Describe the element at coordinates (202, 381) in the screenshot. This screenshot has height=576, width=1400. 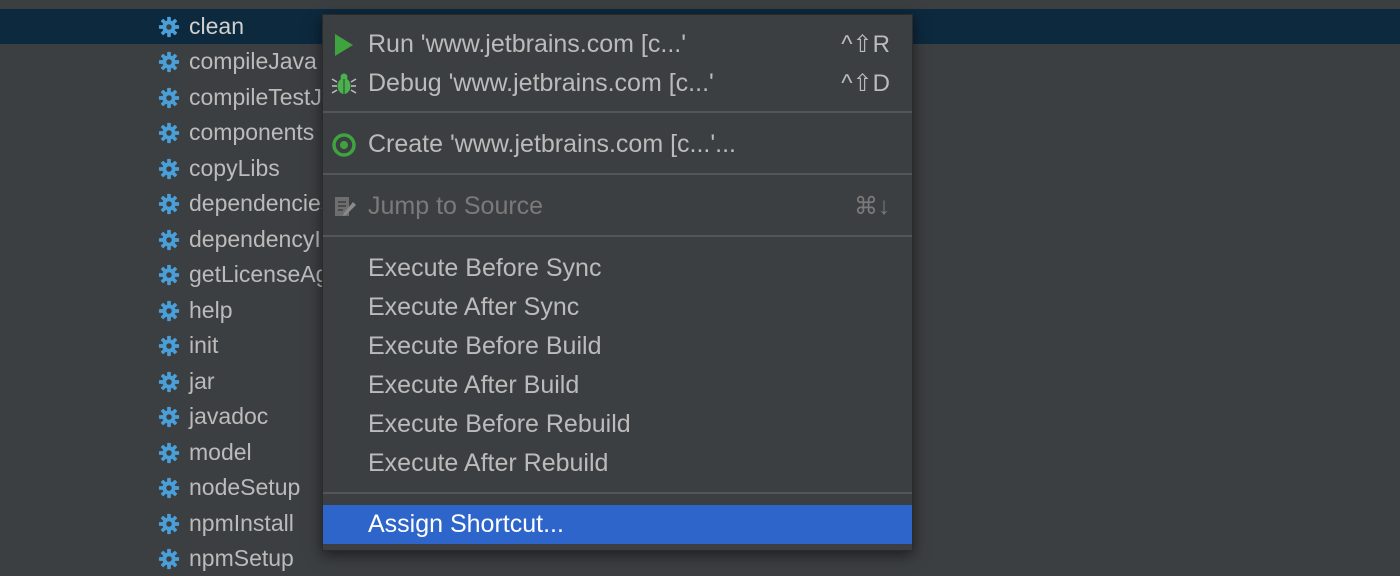
I see `tree-item-label: jar` at that location.